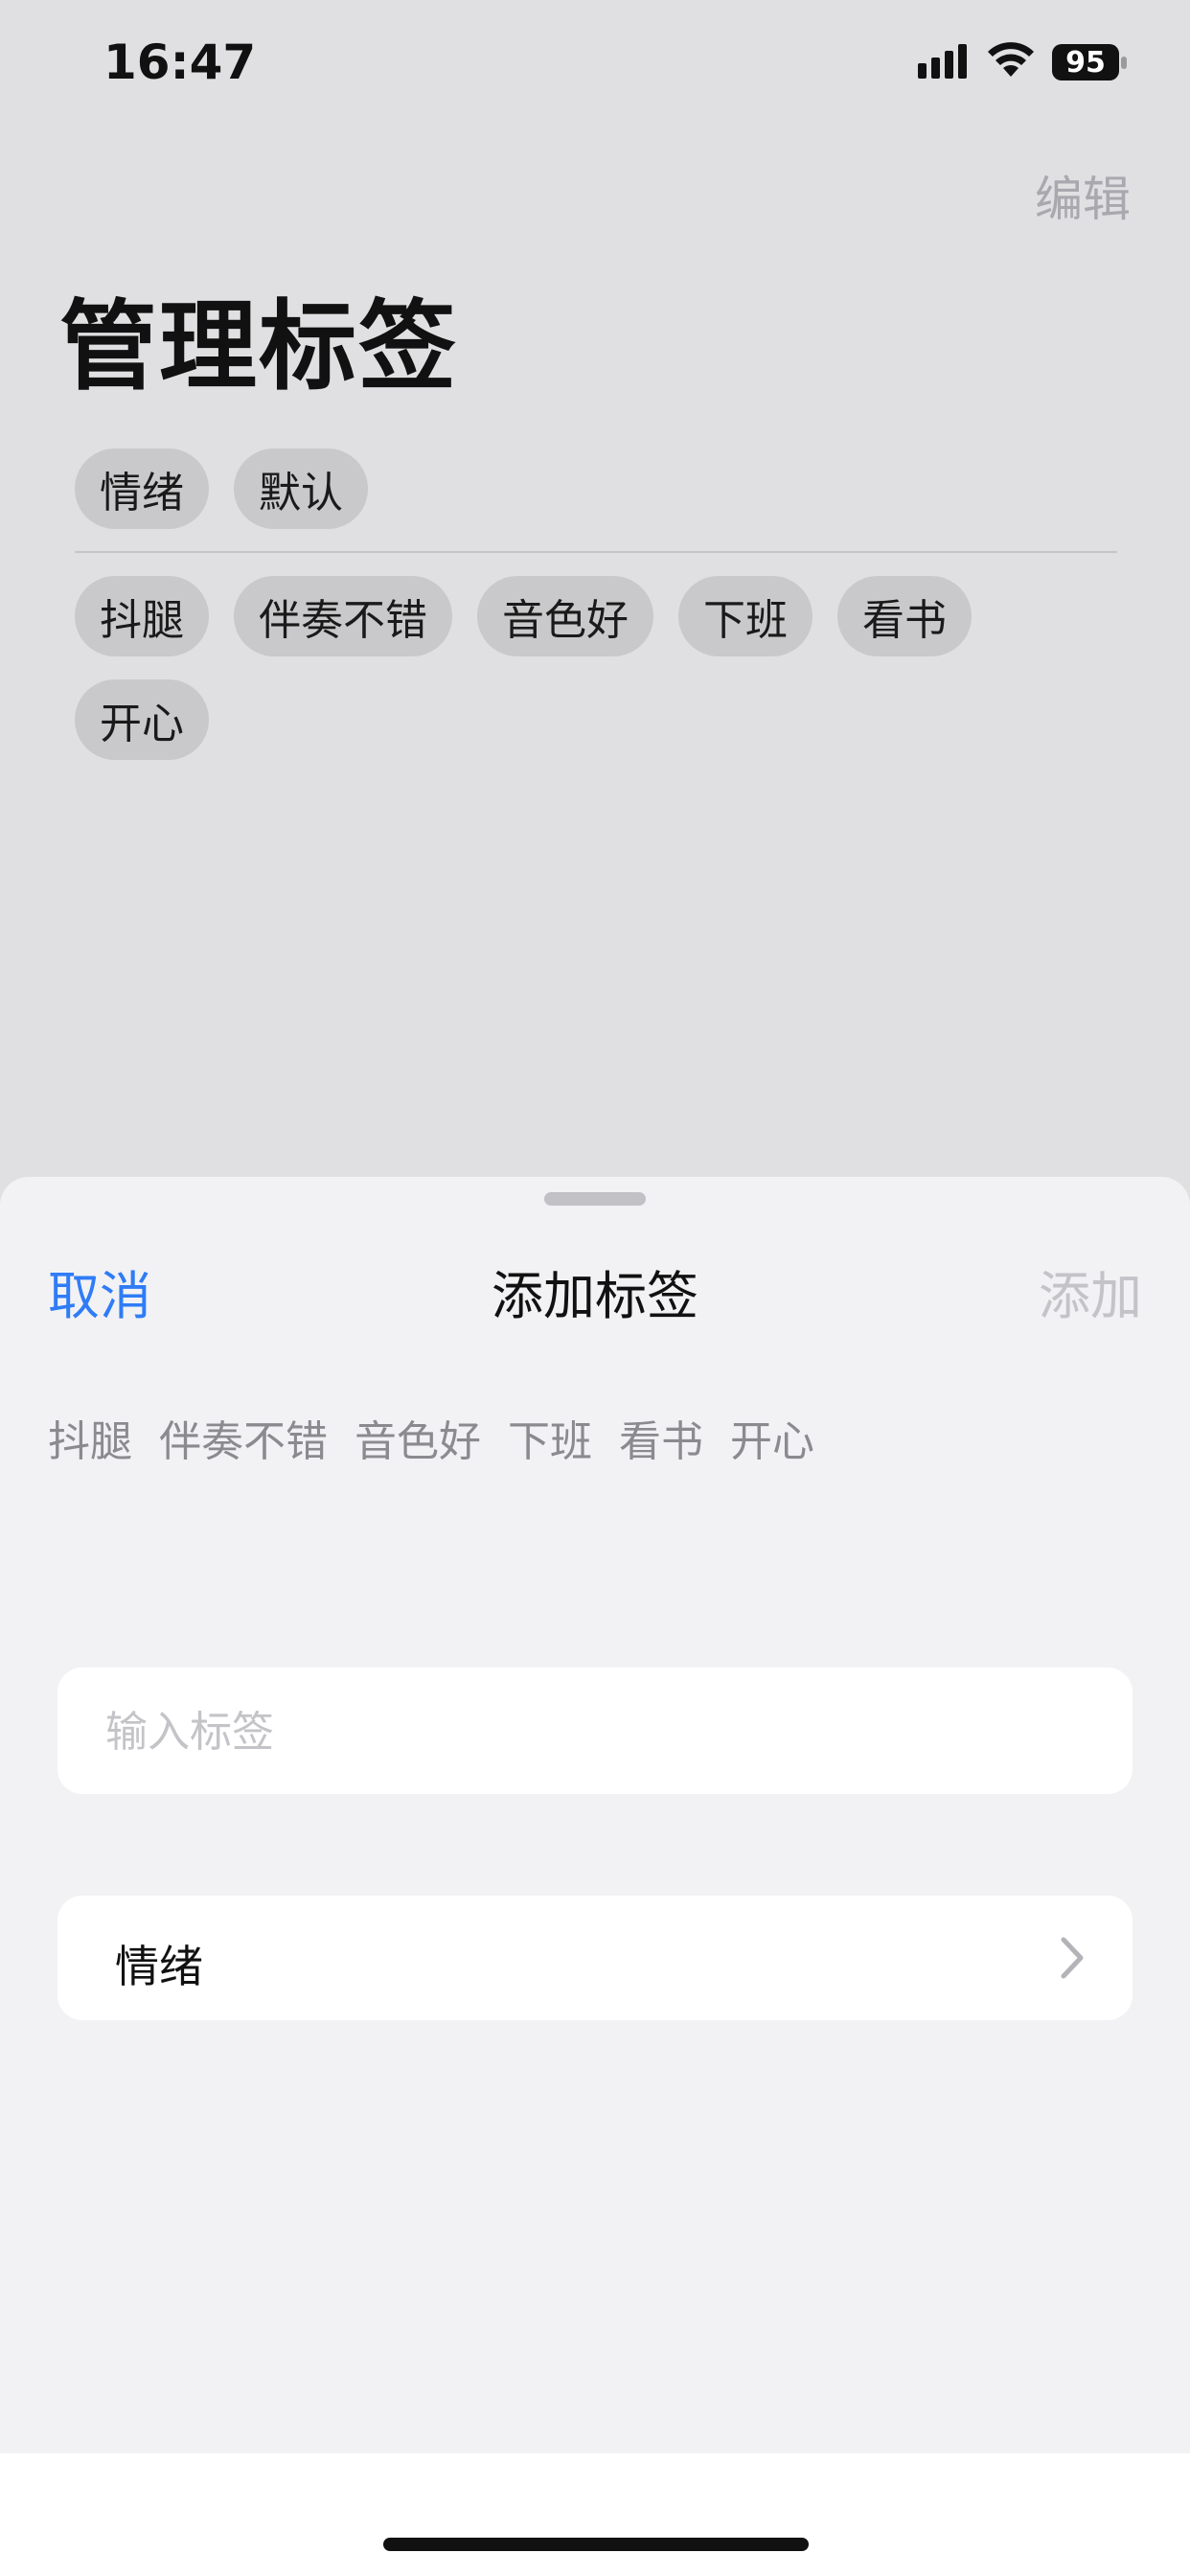 The width and height of the screenshot is (1190, 2576). Describe the element at coordinates (1083, 195) in the screenshot. I see `edit-button: 编辑` at that location.